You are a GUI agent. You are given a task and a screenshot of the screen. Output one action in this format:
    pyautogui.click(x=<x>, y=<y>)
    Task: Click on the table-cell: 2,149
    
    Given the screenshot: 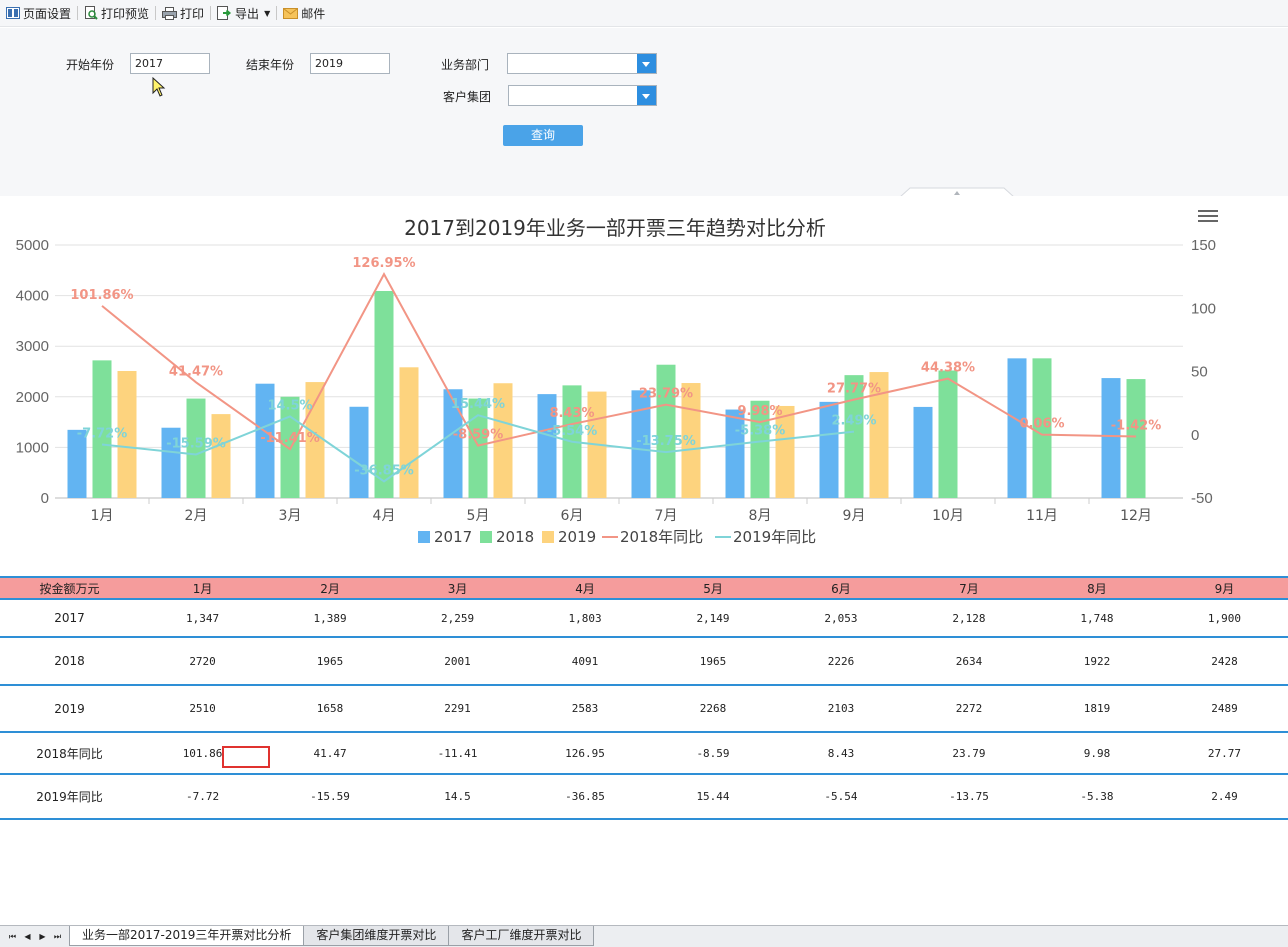 What is the action you would take?
    pyautogui.click(x=713, y=618)
    